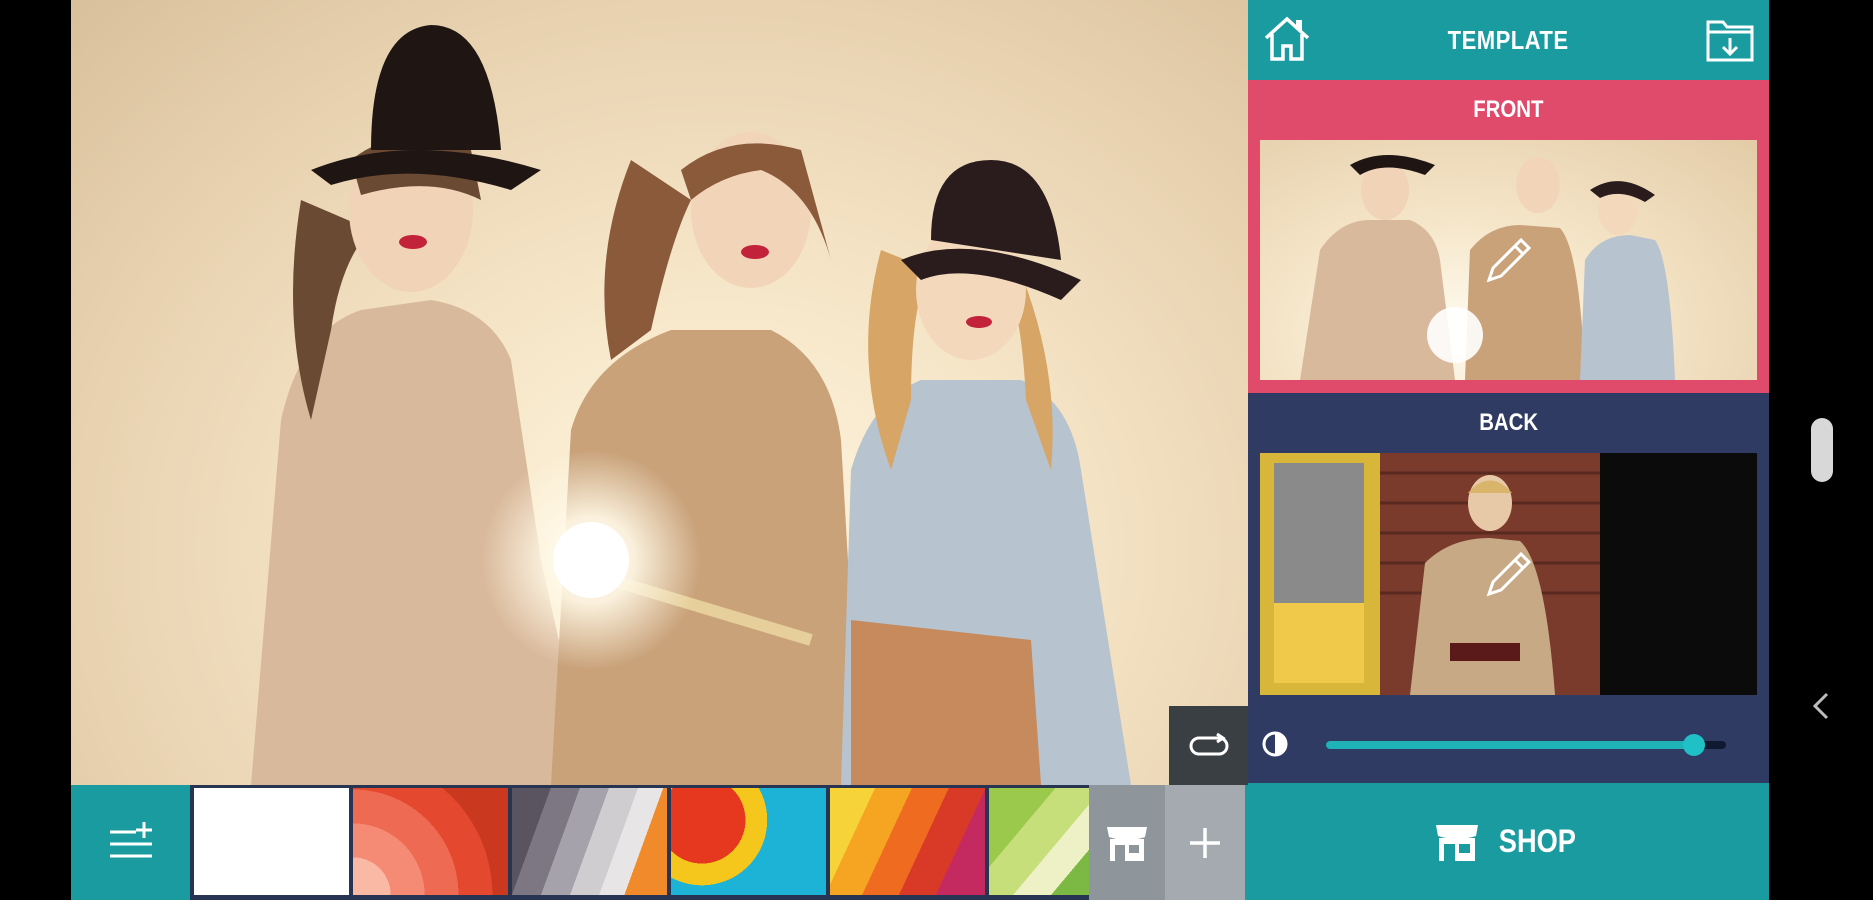 The height and width of the screenshot is (900, 1873). Describe the element at coordinates (748, 841) in the screenshot. I see `background-thumb-retro-circles` at that location.